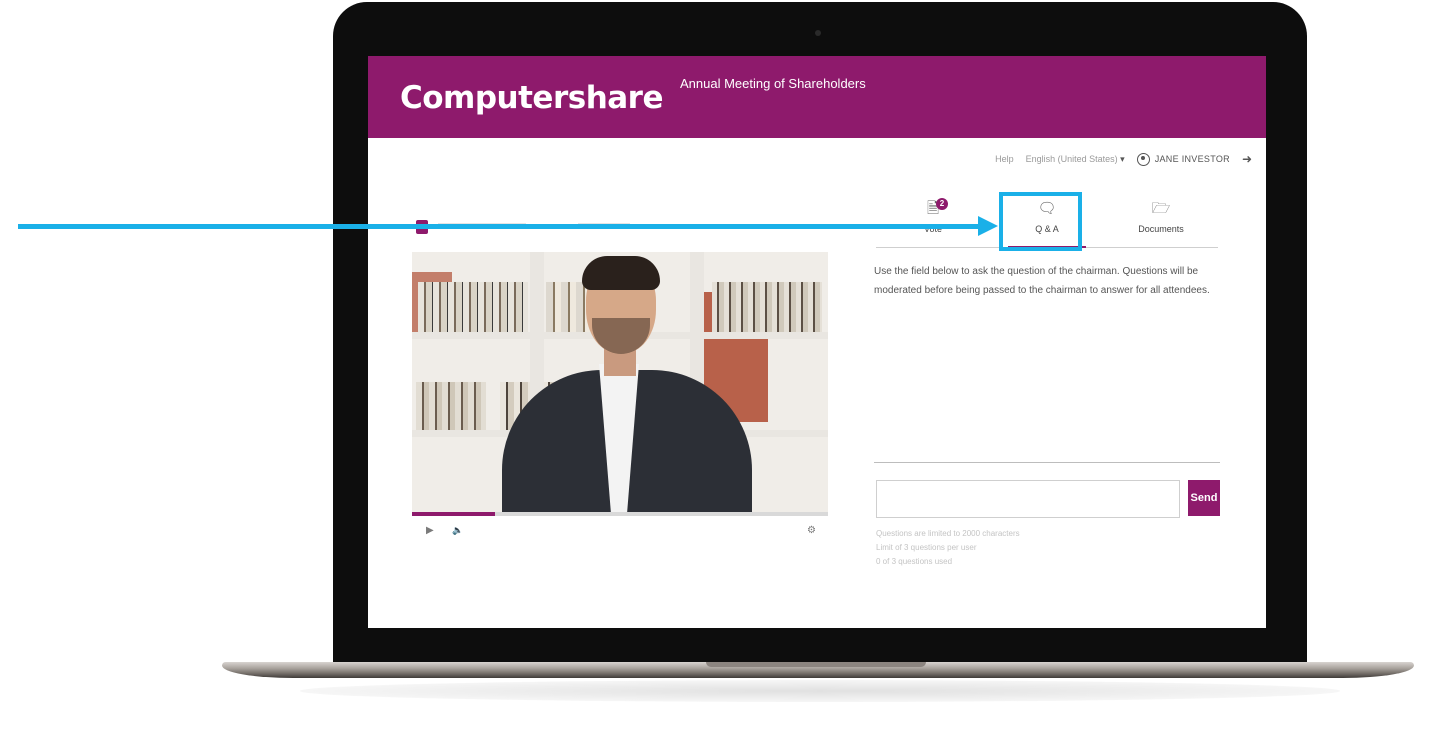  What do you see at coordinates (1161, 221) in the screenshot?
I see `tab-documents: 🗁 Documents` at bounding box center [1161, 221].